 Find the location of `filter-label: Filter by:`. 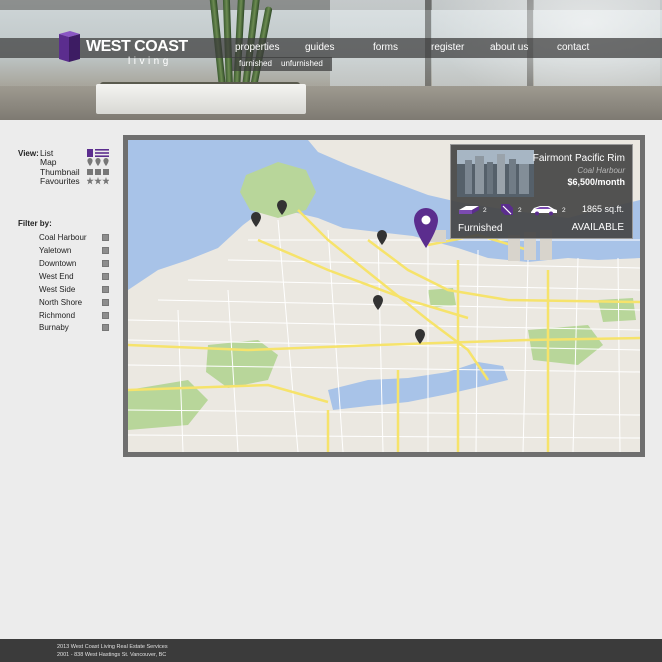

filter-label: Filter by: is located at coordinates (35, 223).